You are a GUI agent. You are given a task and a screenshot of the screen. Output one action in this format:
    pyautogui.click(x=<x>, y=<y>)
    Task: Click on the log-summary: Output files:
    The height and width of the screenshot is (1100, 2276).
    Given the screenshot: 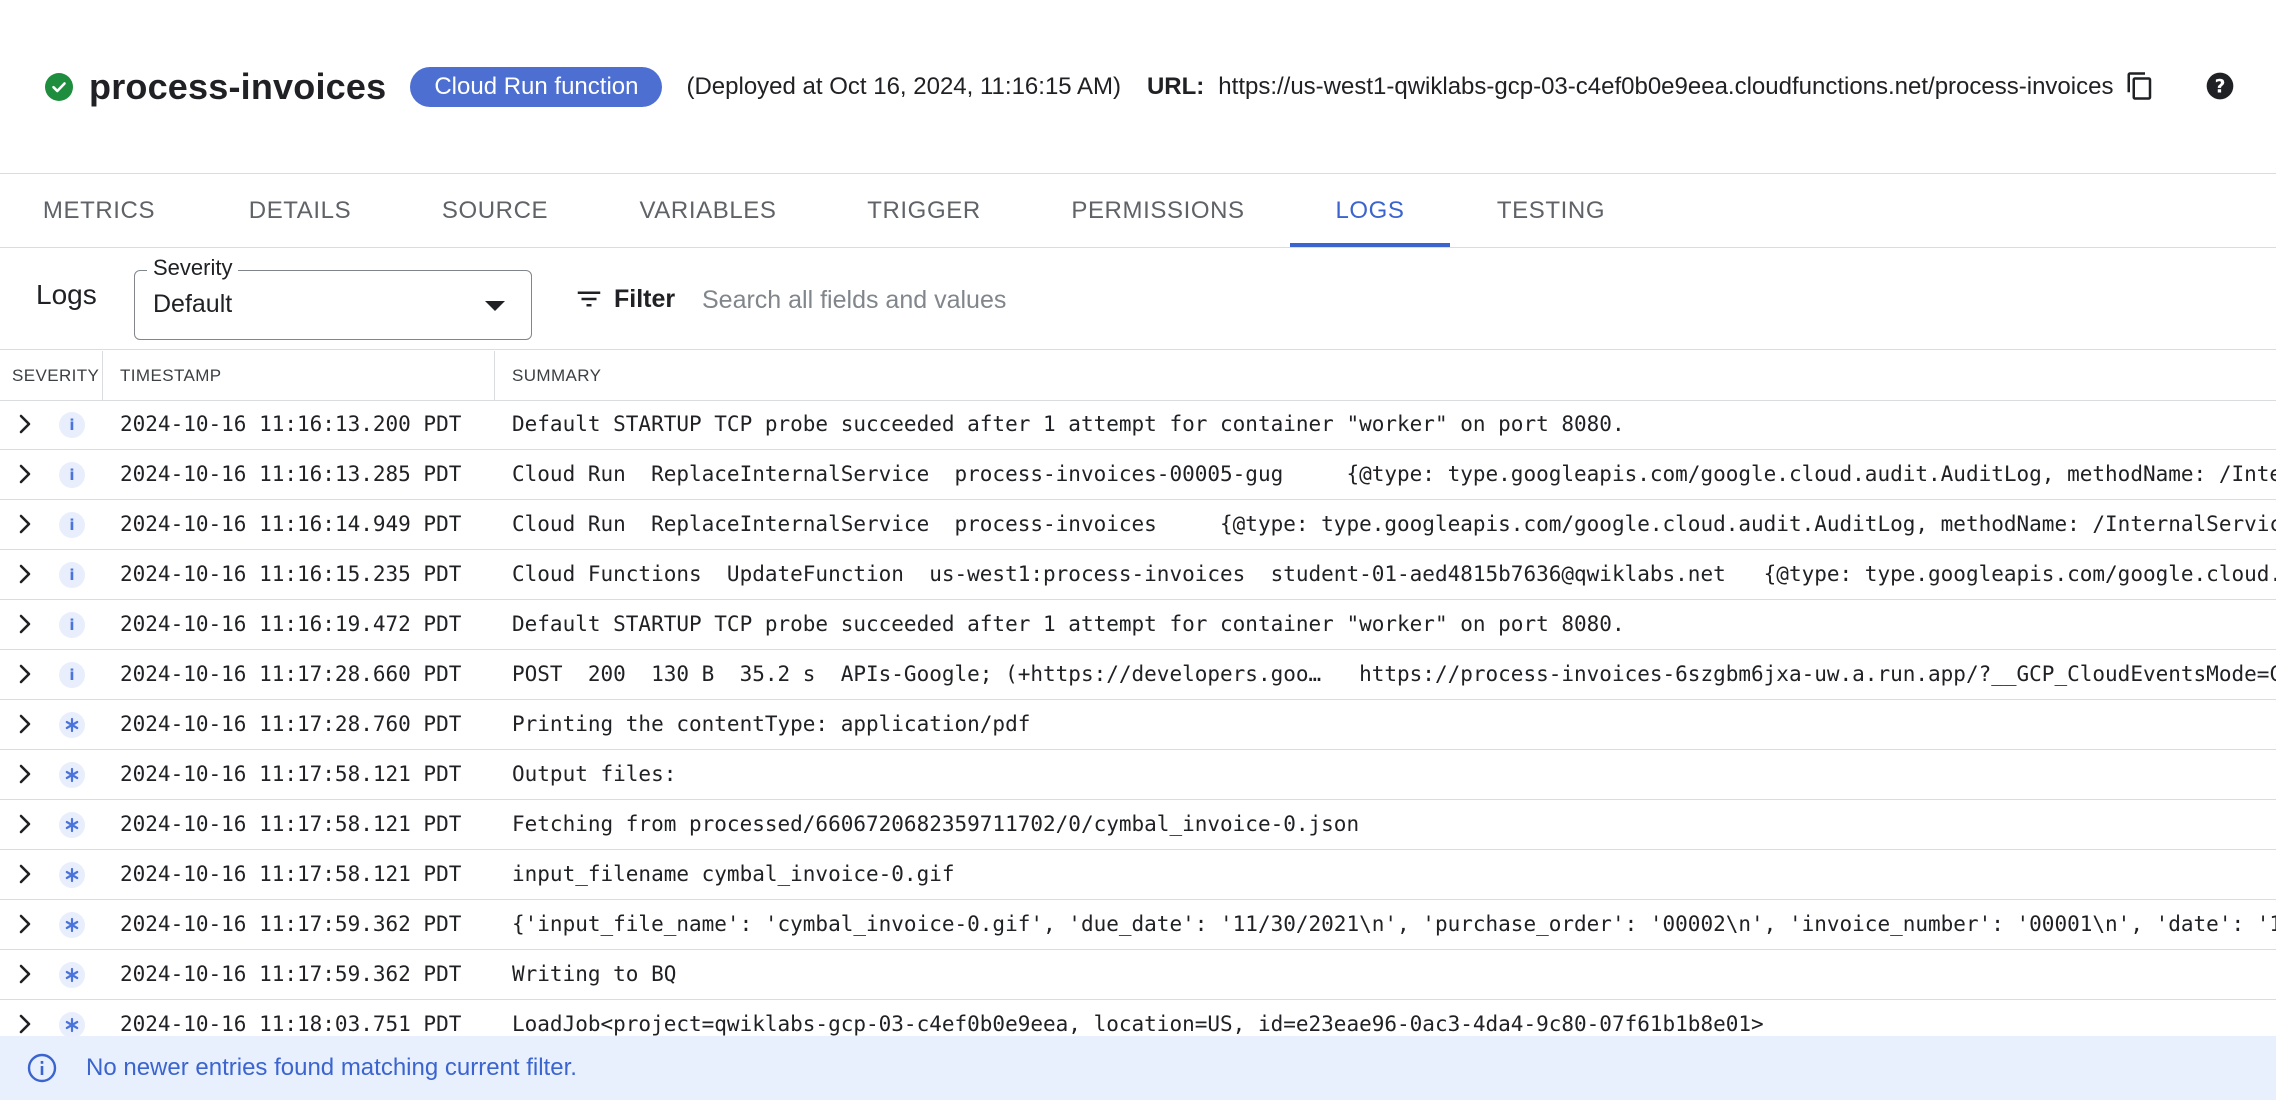 What is the action you would take?
    pyautogui.click(x=594, y=774)
    